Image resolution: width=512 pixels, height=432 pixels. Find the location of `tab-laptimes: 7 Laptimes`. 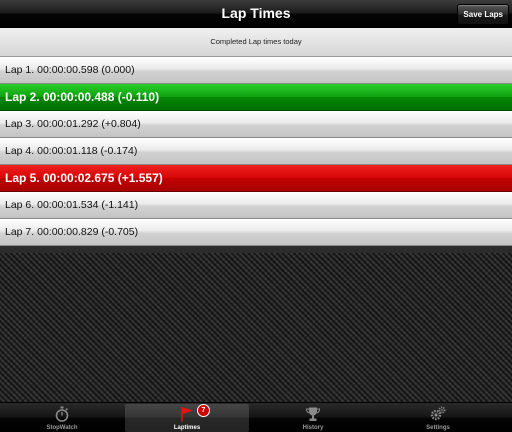

tab-laptimes: 7 Laptimes is located at coordinates (187, 418).